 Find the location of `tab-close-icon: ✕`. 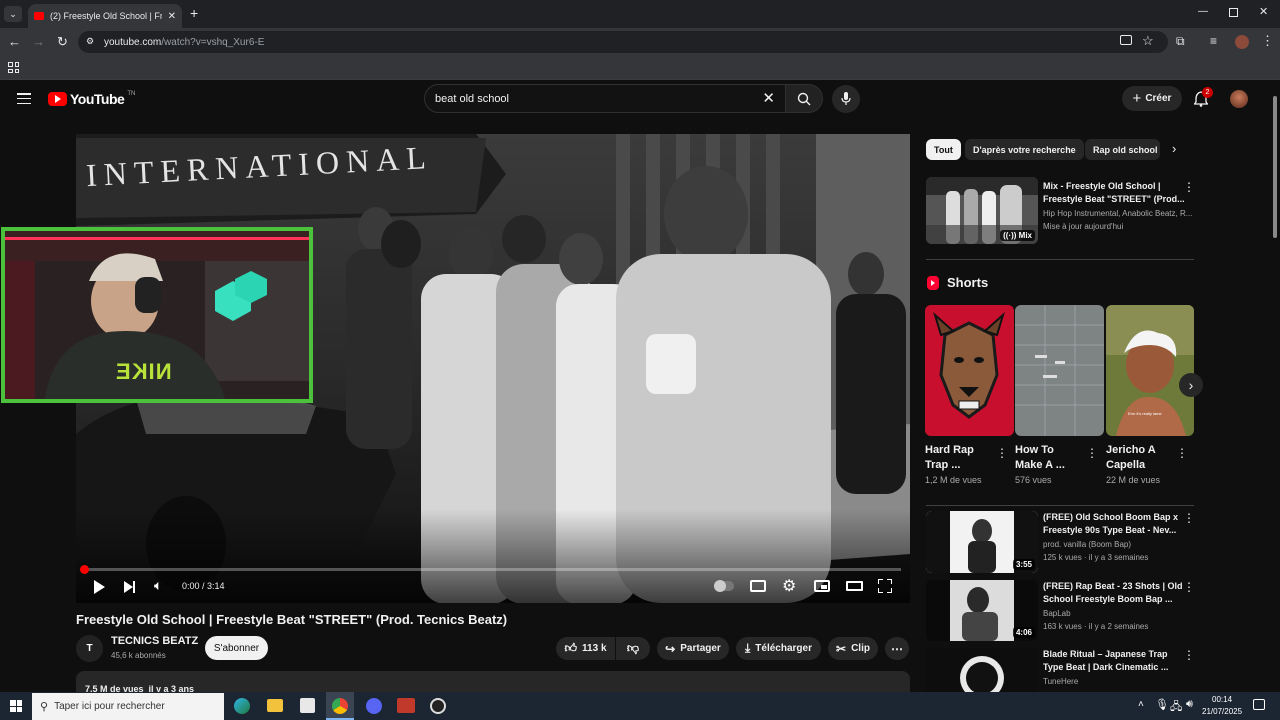

tab-close-icon: ✕ is located at coordinates (172, 16).